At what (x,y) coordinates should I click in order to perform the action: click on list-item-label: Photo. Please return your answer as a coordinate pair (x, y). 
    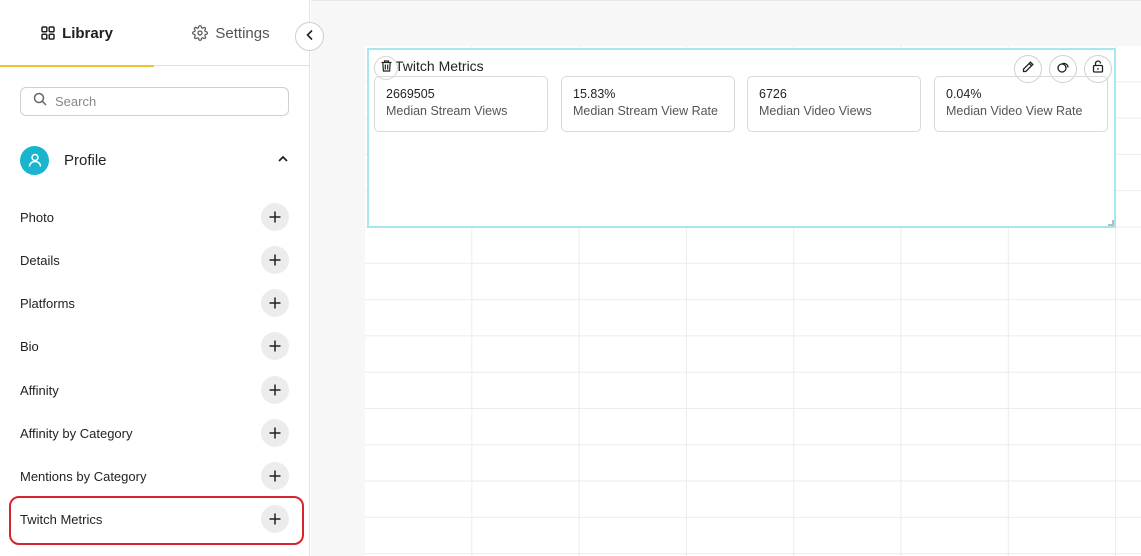
    Looking at the image, I should click on (37, 217).